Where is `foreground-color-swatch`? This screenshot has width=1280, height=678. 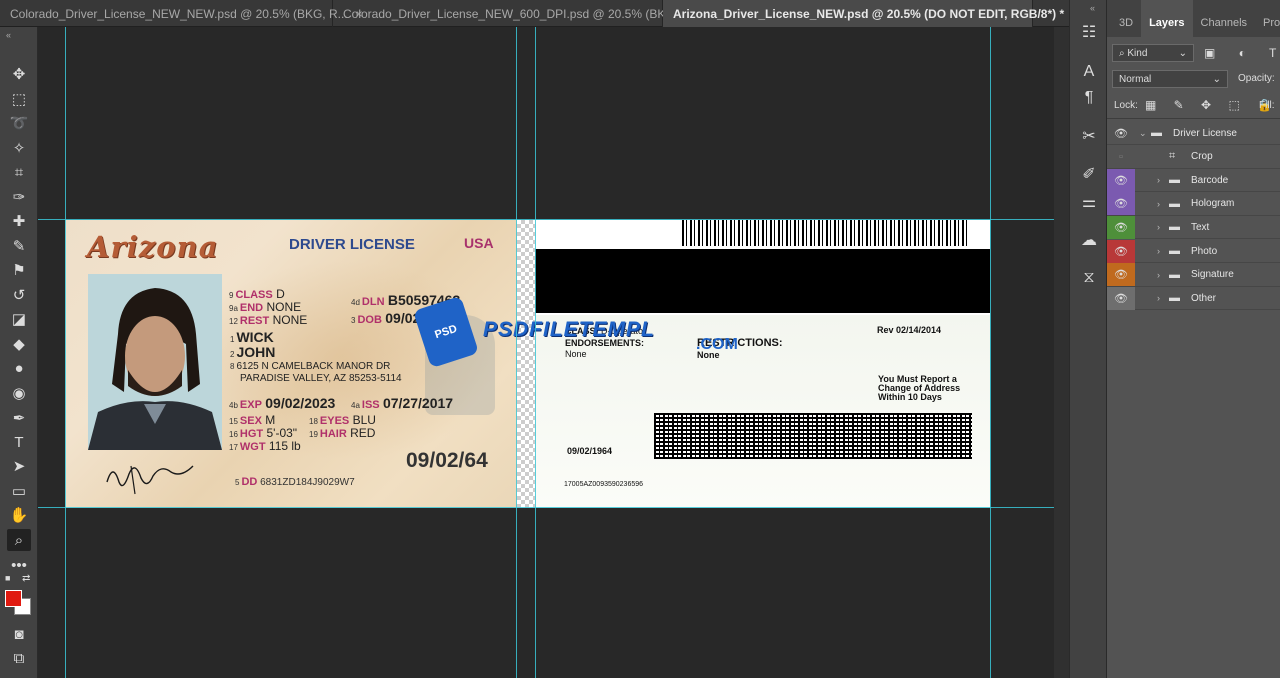 foreground-color-swatch is located at coordinates (13, 598).